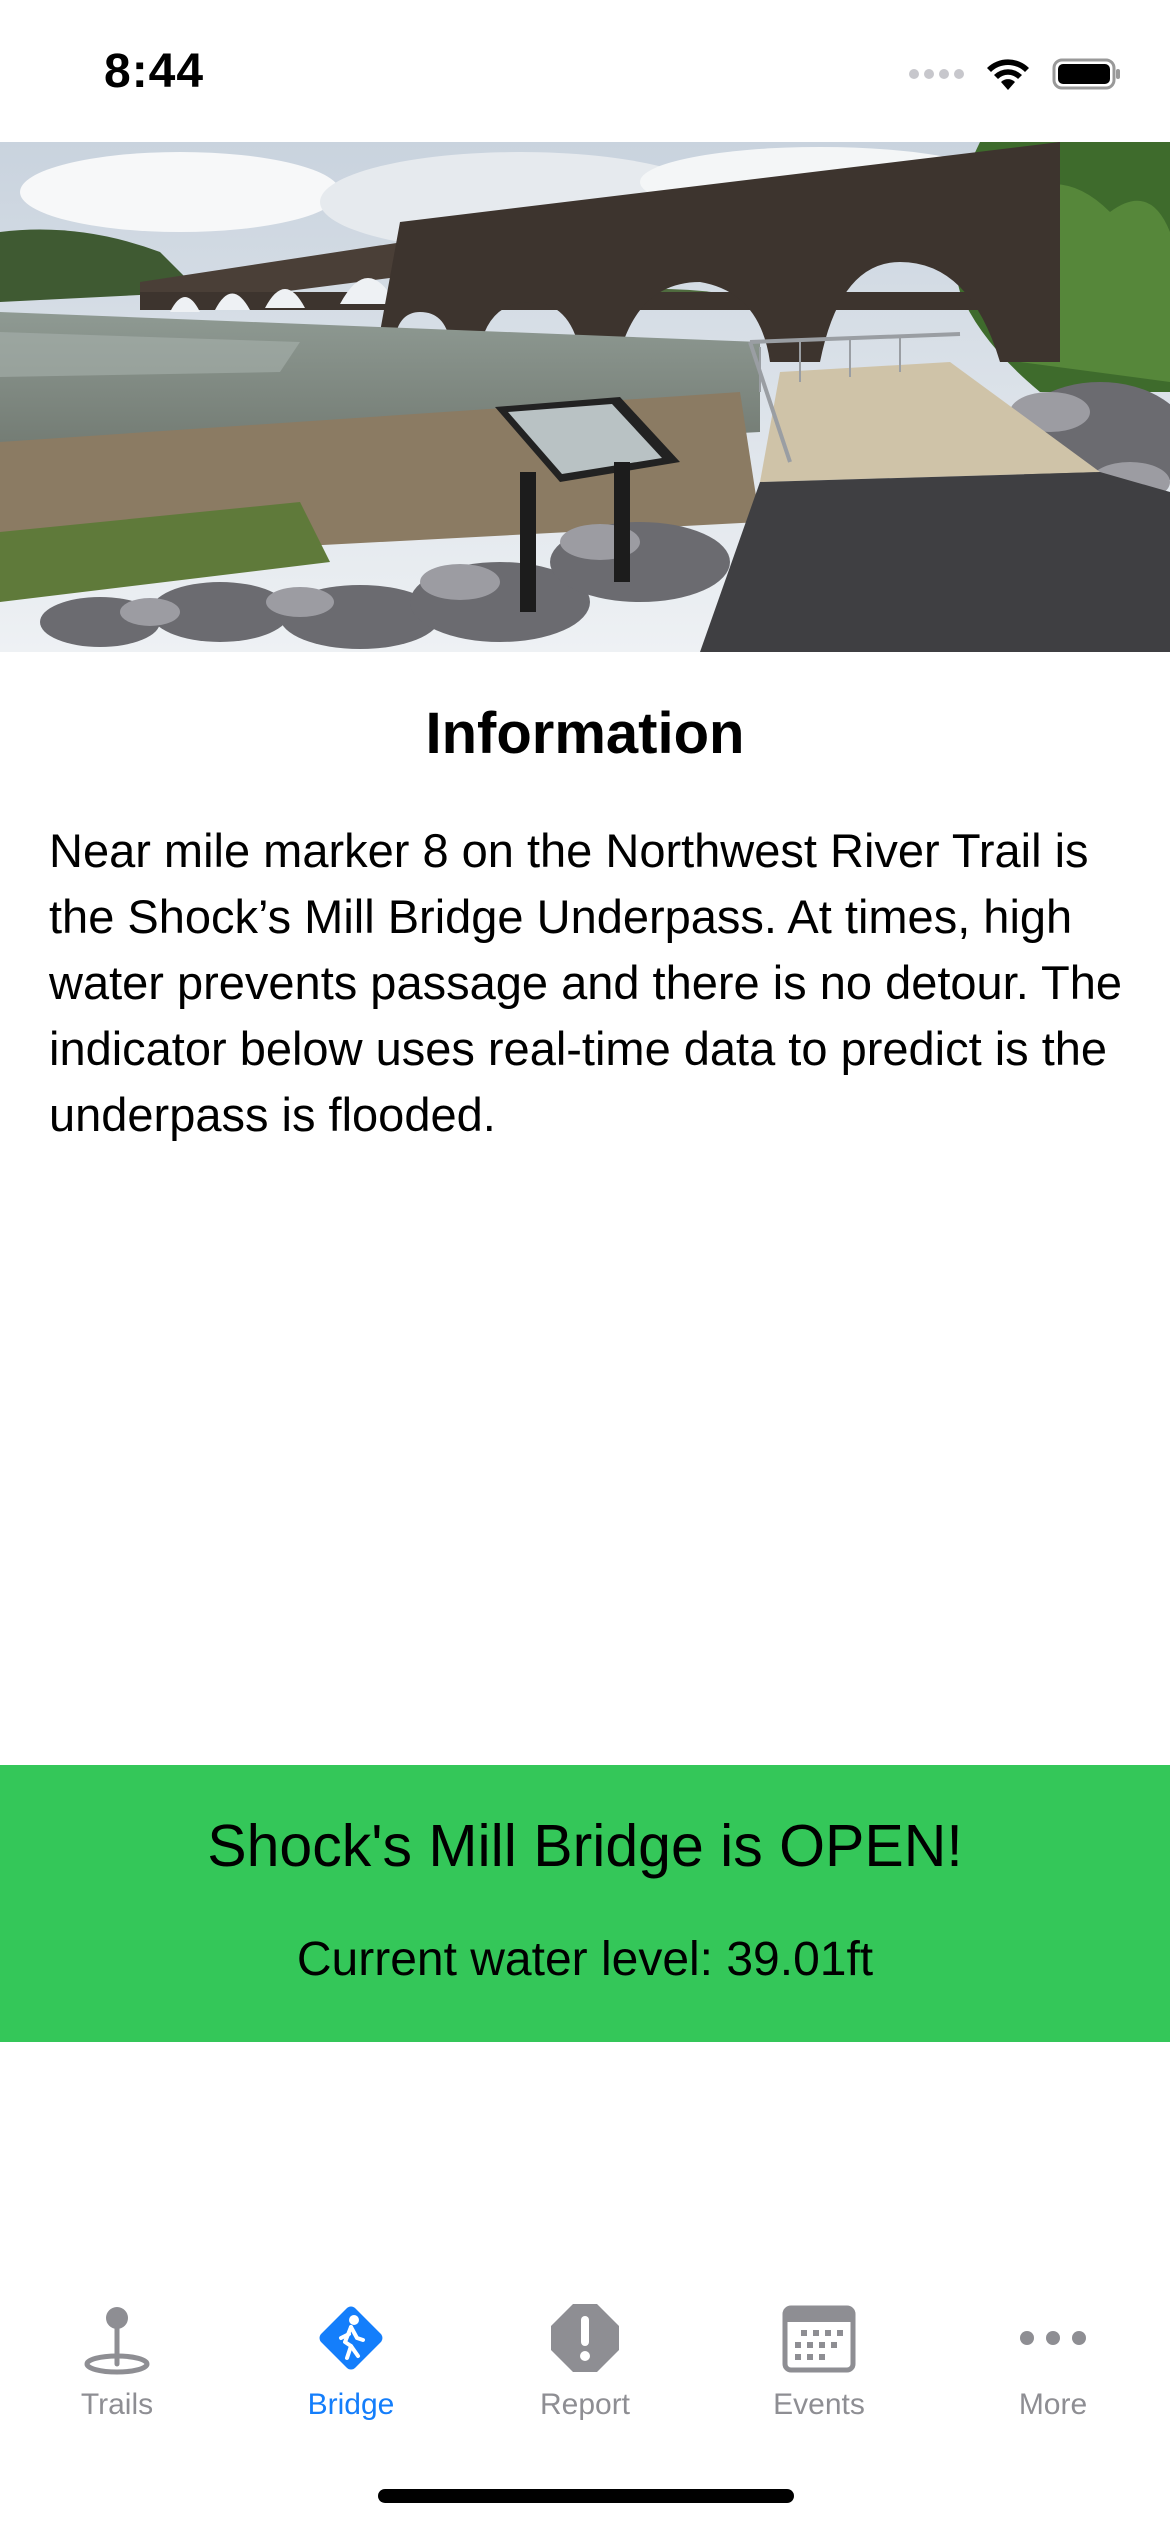 The width and height of the screenshot is (1170, 2532). What do you see at coordinates (819, 2339) in the screenshot?
I see `calendar-icon` at bounding box center [819, 2339].